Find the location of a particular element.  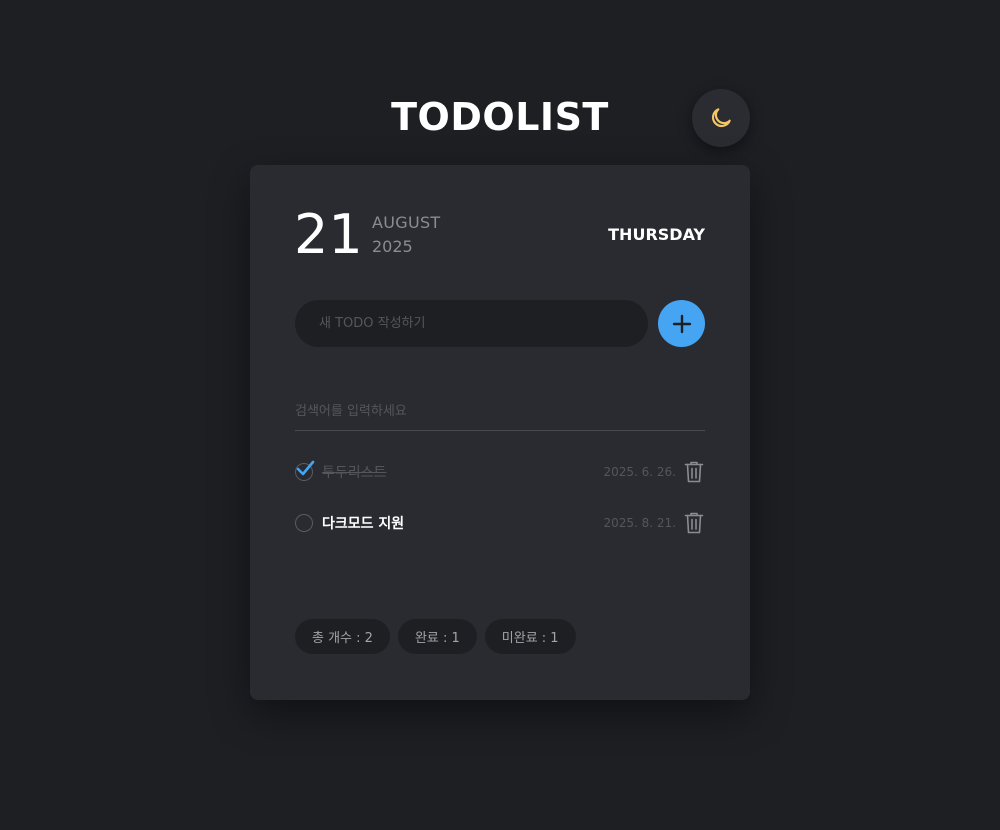

stats-bar: 총 개수 : 2 완료 : 1 미완료 : 1 is located at coordinates (435, 636).